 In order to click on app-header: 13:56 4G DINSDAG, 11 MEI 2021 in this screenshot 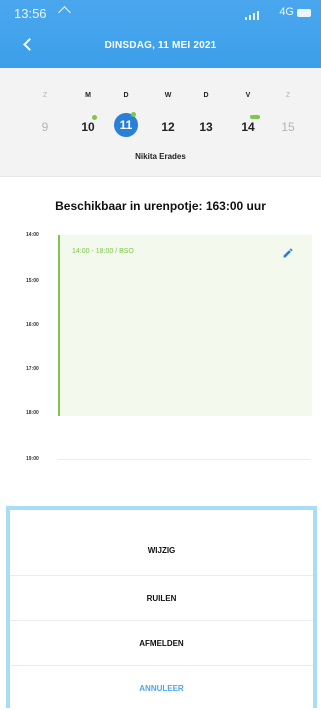, I will do `click(160, 34)`.